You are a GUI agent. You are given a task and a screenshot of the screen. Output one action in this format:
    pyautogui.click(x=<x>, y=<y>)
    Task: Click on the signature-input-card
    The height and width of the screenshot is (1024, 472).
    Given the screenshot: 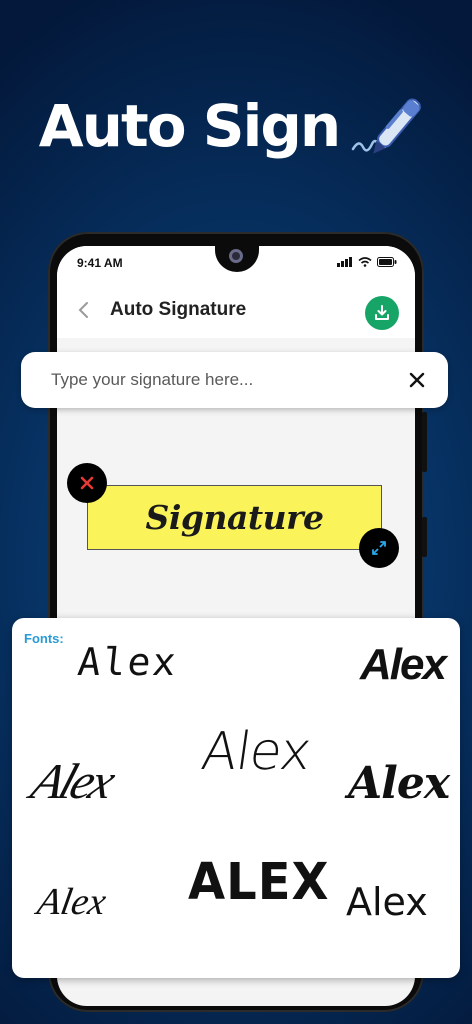 What is the action you would take?
    pyautogui.click(x=234, y=380)
    